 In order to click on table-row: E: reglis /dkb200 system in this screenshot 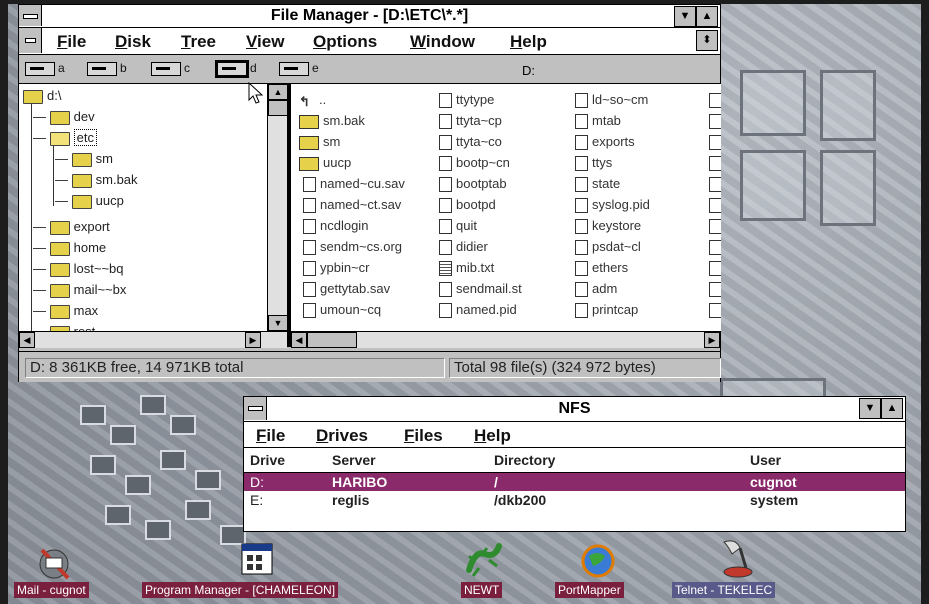, I will do `click(574, 500)`.